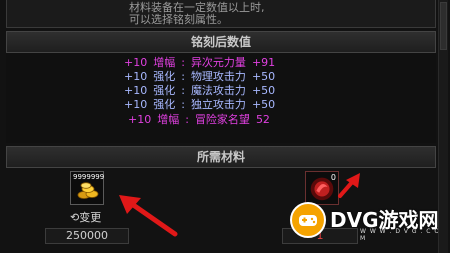 This screenshot has height=253, width=450. I want to click on gold-coins-icon, so click(88, 190).